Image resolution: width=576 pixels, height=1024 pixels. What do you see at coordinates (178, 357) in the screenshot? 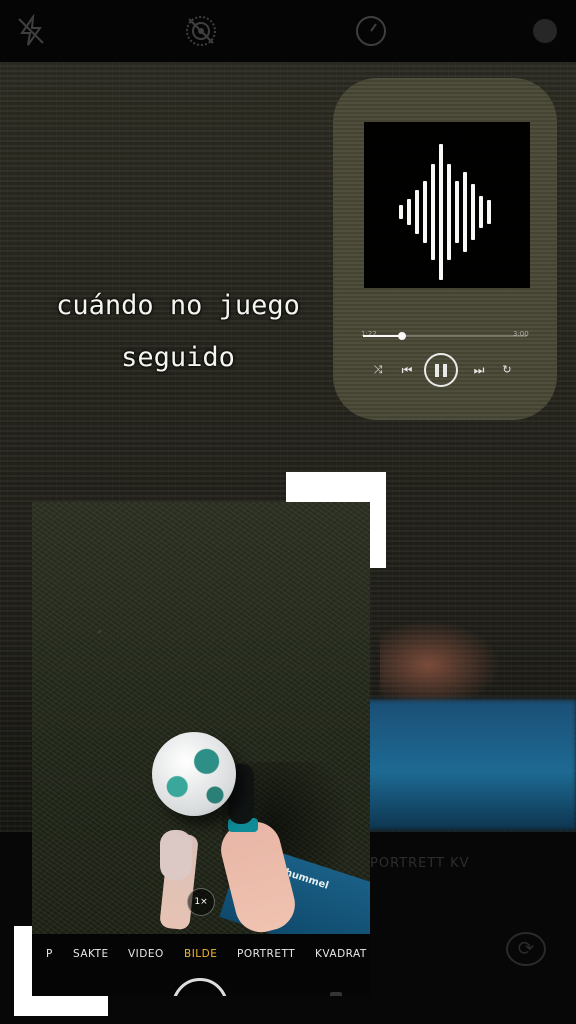
I see `caption-line-2: seguido` at bounding box center [178, 357].